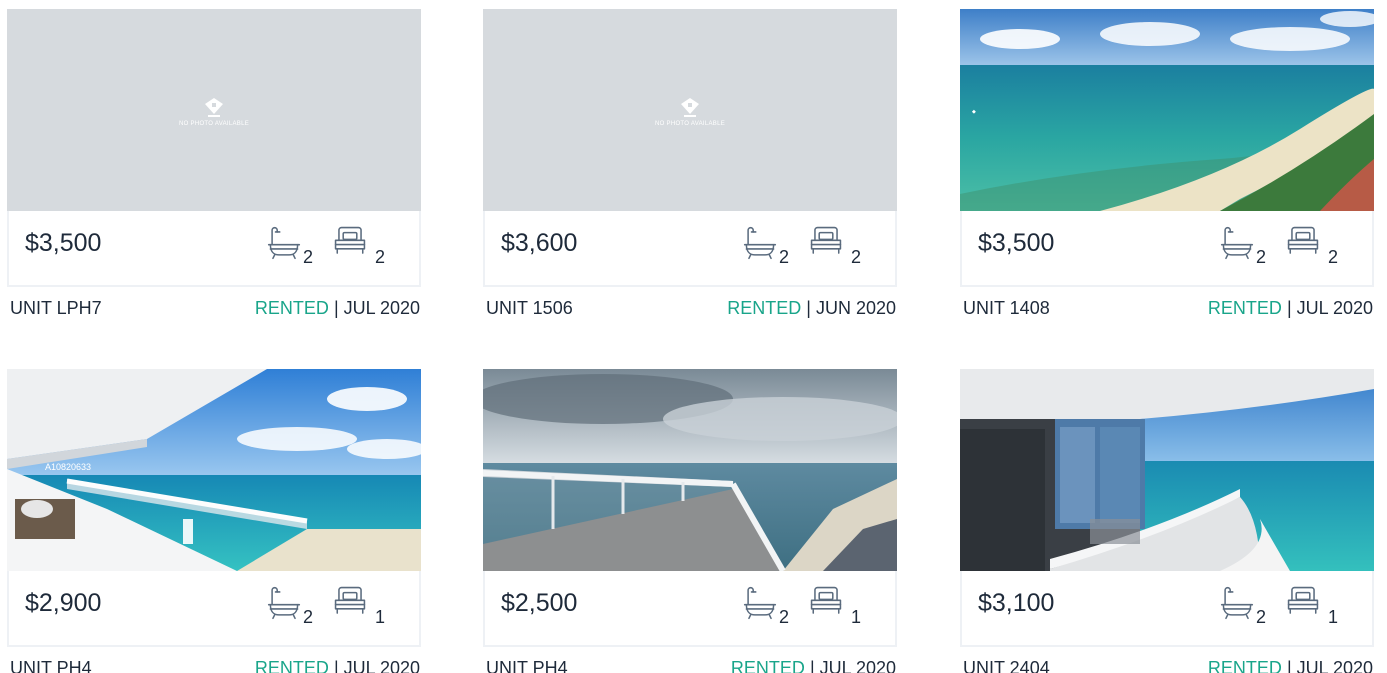 The height and width of the screenshot is (673, 1387). Describe the element at coordinates (1006, 308) in the screenshot. I see `unit-number: UNIT 1408` at that location.